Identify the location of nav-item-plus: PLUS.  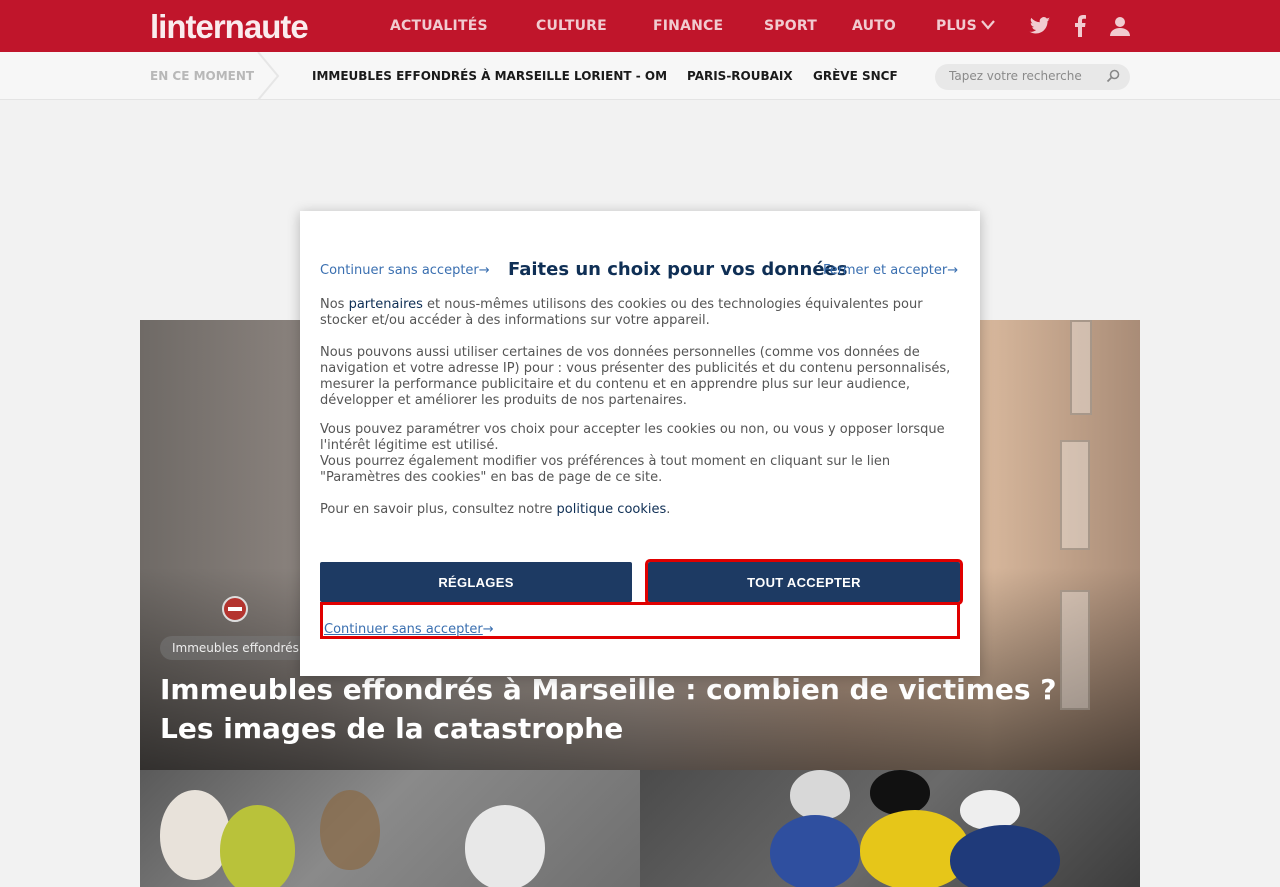
(956, 26).